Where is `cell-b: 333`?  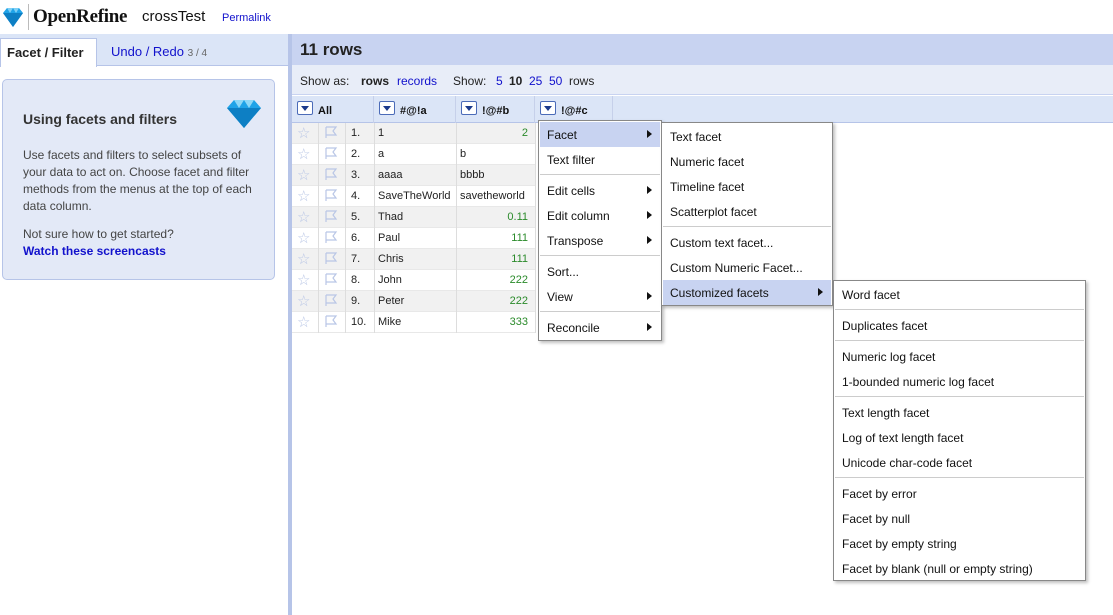
cell-b: 333 is located at coordinates (494, 322).